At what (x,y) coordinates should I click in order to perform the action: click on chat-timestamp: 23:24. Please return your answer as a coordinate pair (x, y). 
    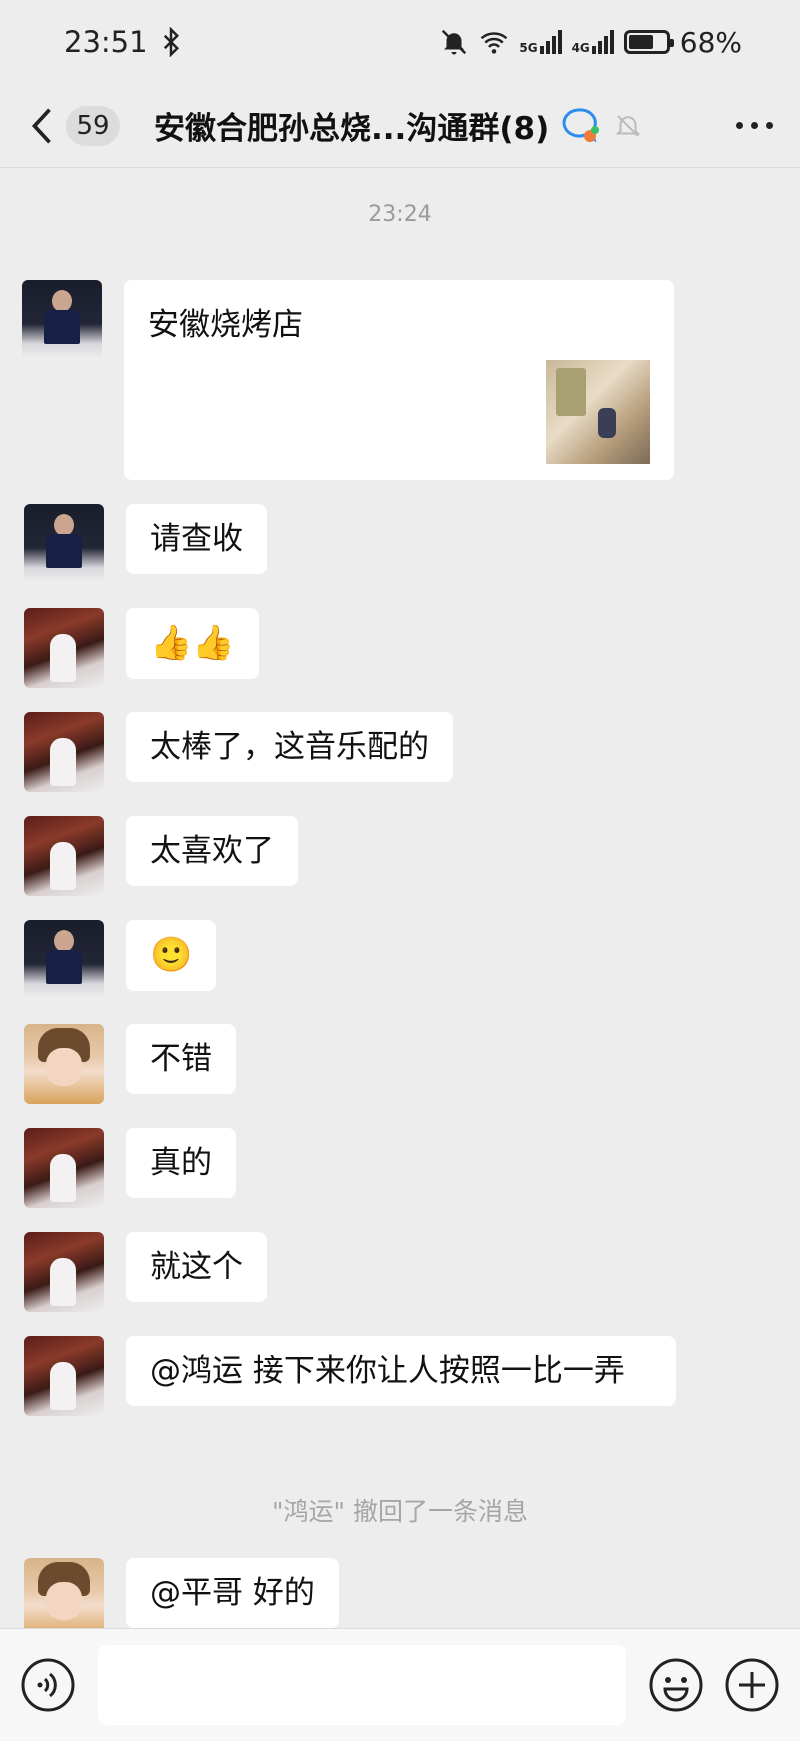
    Looking at the image, I should click on (400, 214).